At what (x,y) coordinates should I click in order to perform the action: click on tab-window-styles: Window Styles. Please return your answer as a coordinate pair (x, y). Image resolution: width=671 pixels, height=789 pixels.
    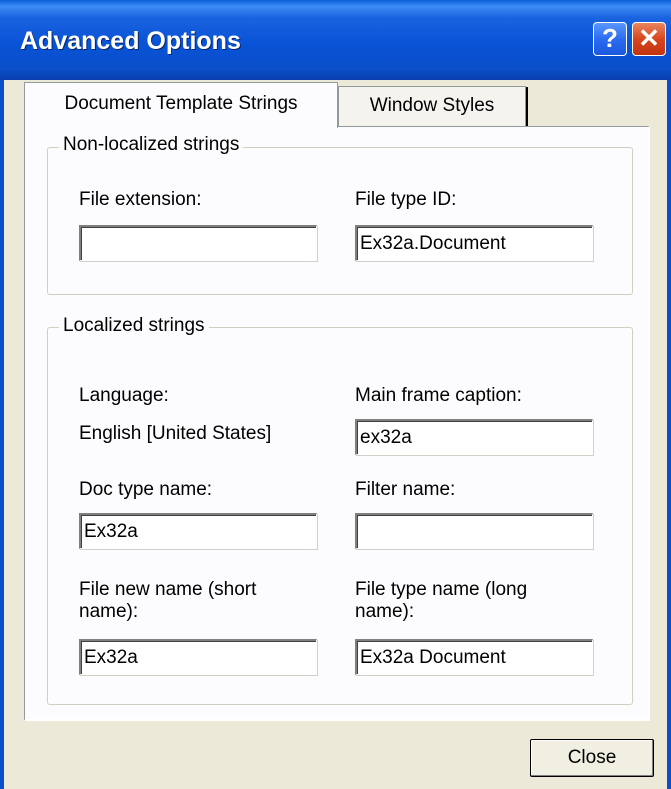
    Looking at the image, I should click on (433, 106).